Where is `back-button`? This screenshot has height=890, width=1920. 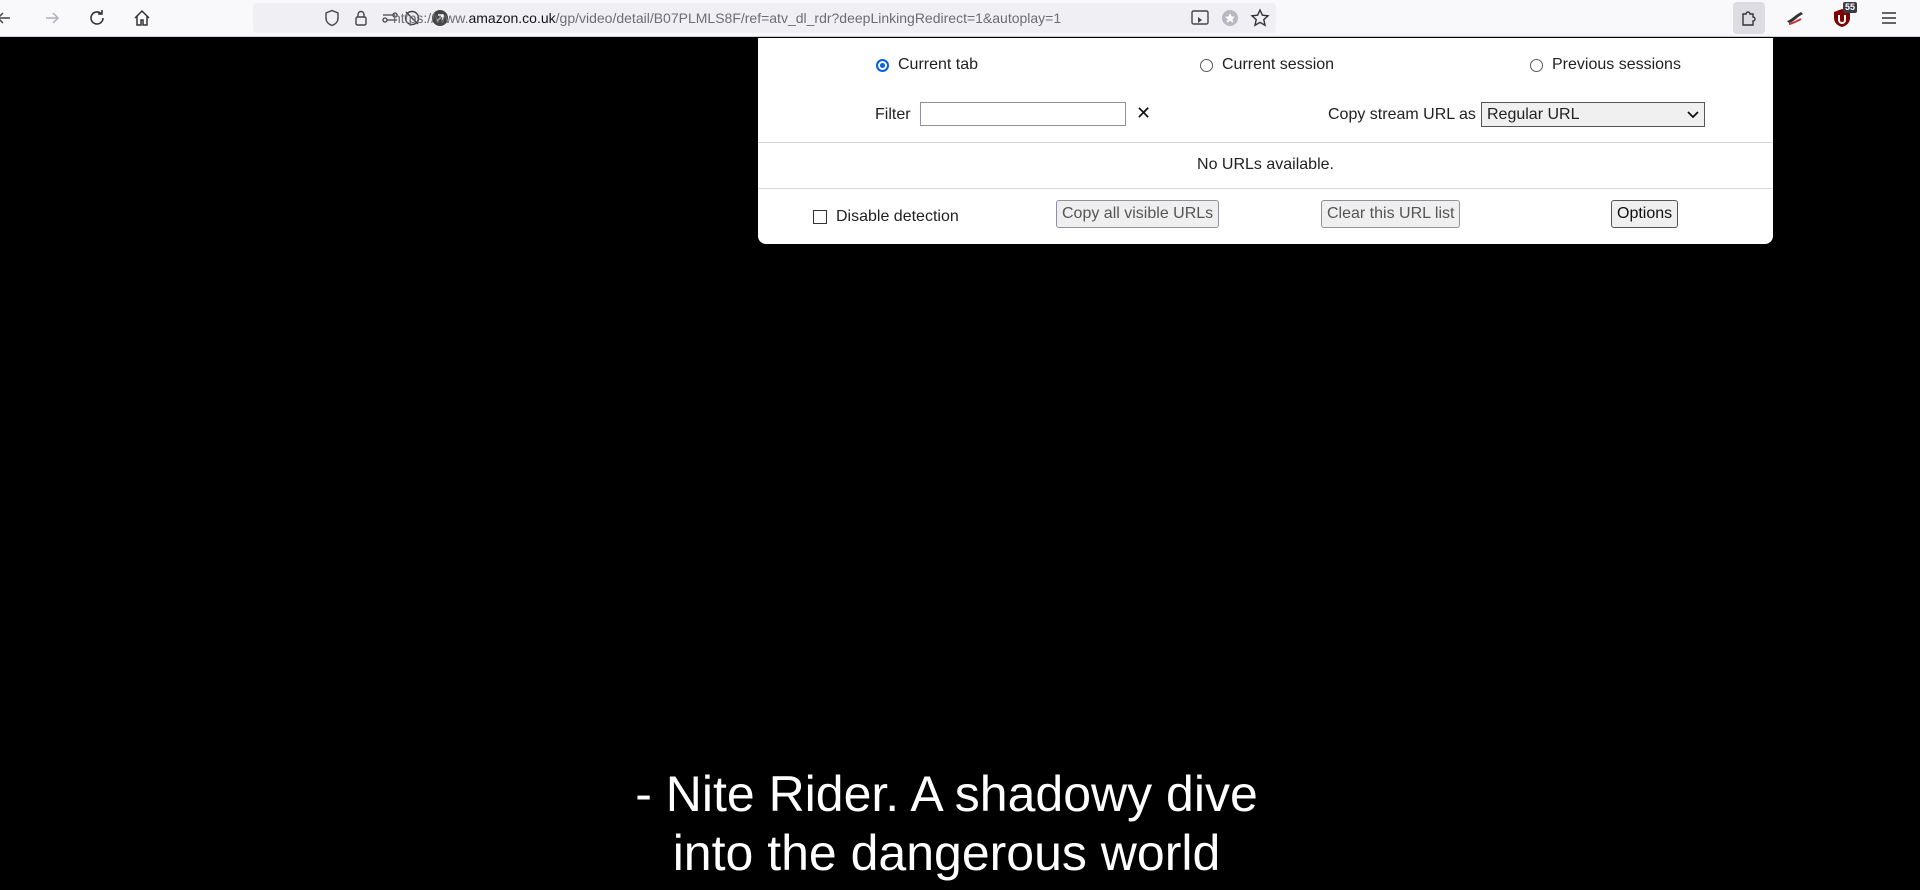 back-button is located at coordinates (10, 18).